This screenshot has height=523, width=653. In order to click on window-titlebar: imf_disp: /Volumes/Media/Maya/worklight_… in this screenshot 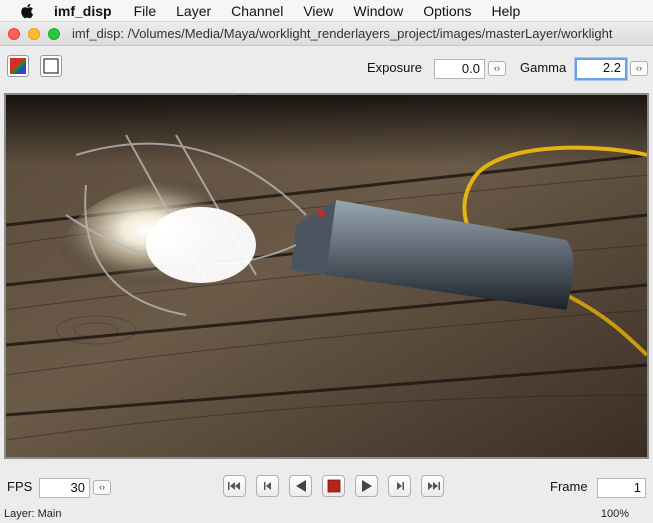, I will do `click(326, 34)`.